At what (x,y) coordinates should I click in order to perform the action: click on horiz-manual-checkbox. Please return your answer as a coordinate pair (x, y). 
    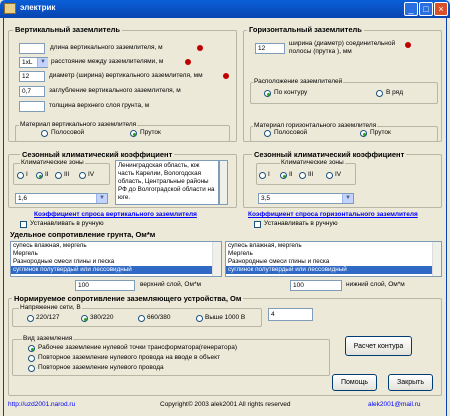
    Looking at the image, I should click on (257, 224).